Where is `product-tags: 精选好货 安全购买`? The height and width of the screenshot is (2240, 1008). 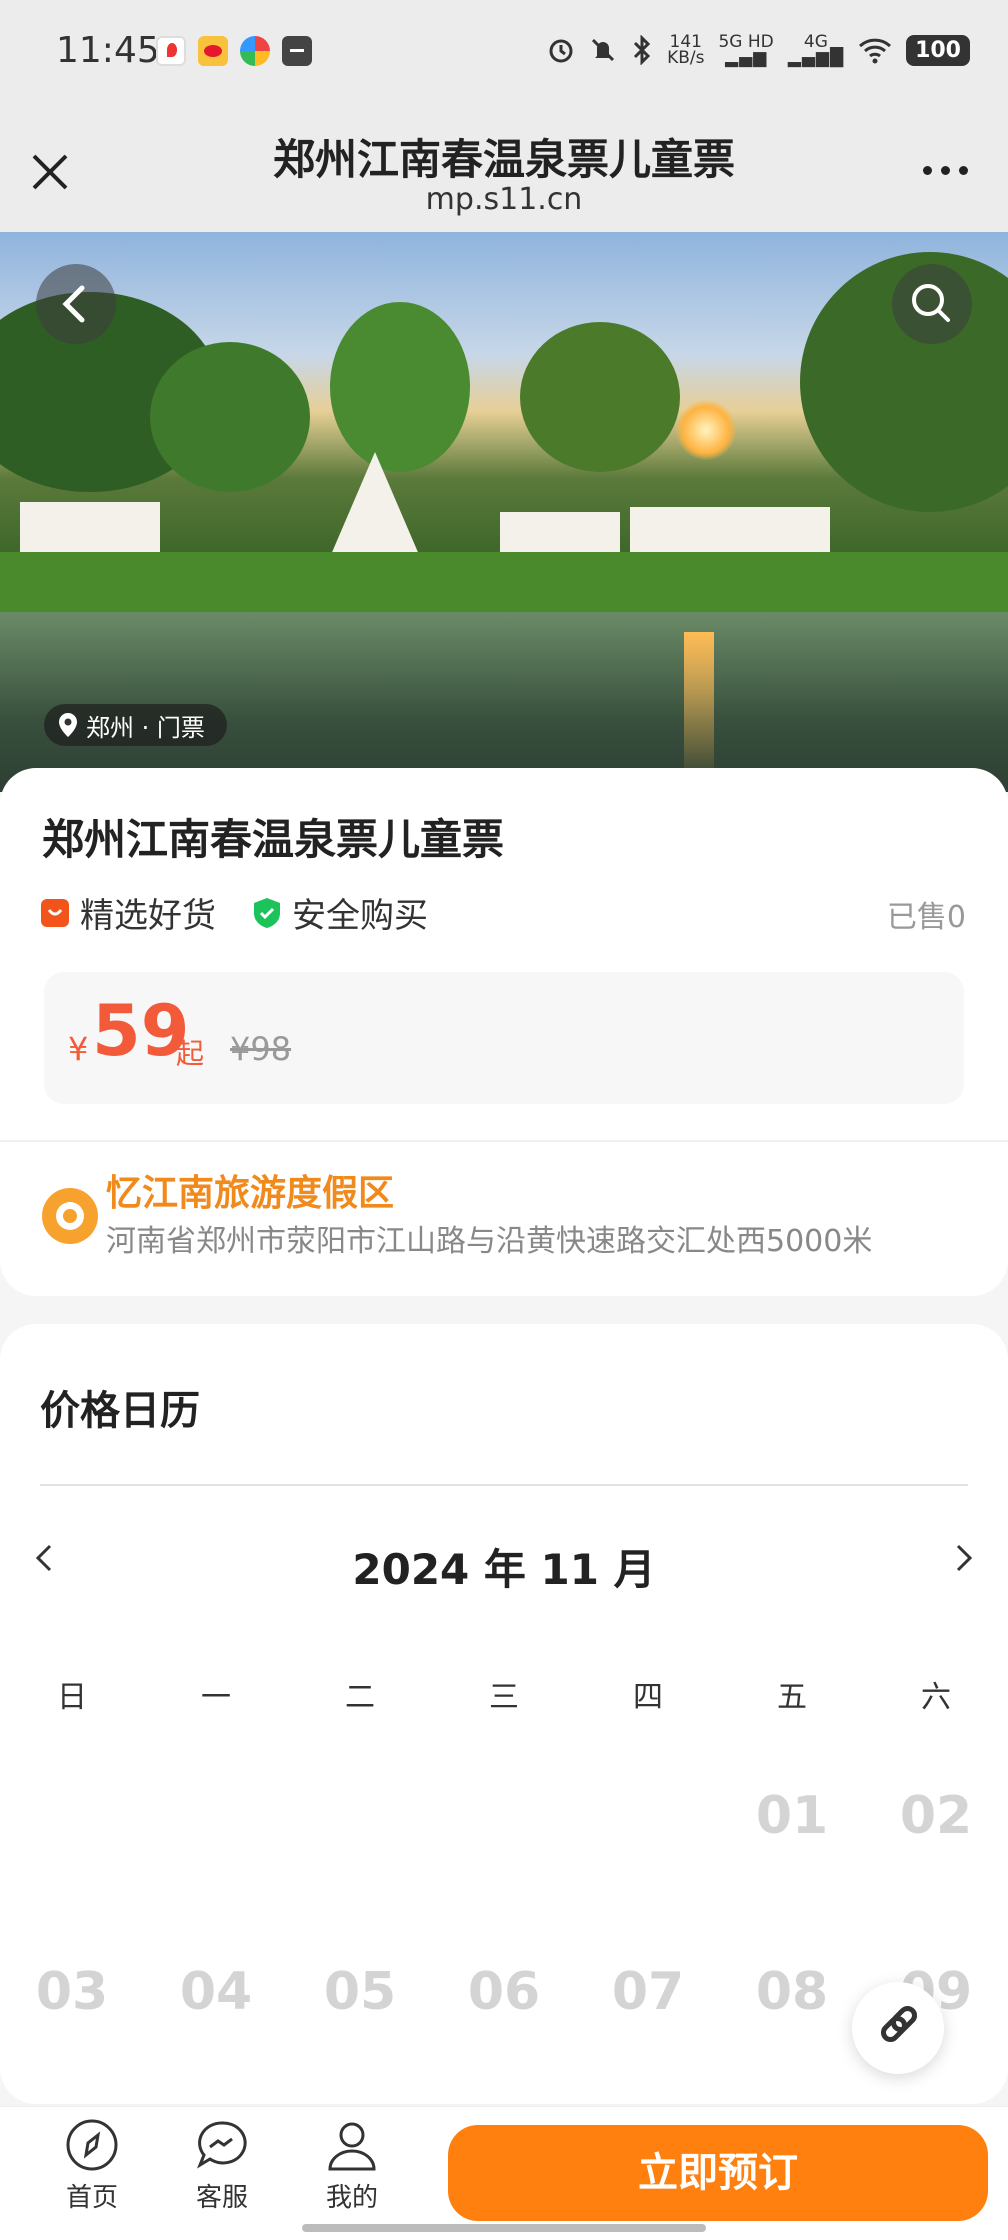 product-tags: 精选好货 安全购买 is located at coordinates (252, 912).